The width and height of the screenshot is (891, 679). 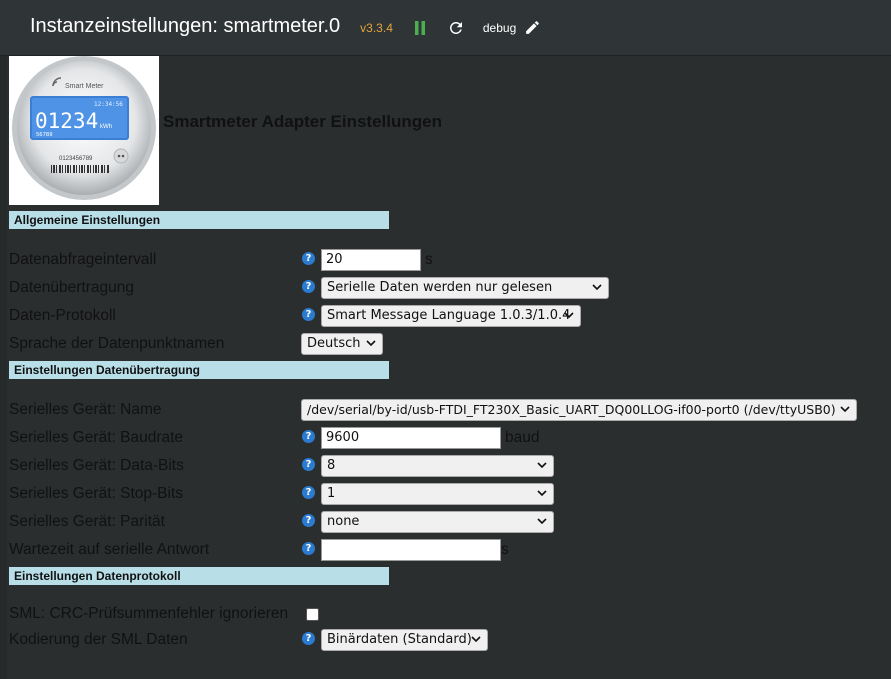 I want to click on protocol-select: Smart Message Language 1.0.3/1.0.4, so click(x=451, y=316).